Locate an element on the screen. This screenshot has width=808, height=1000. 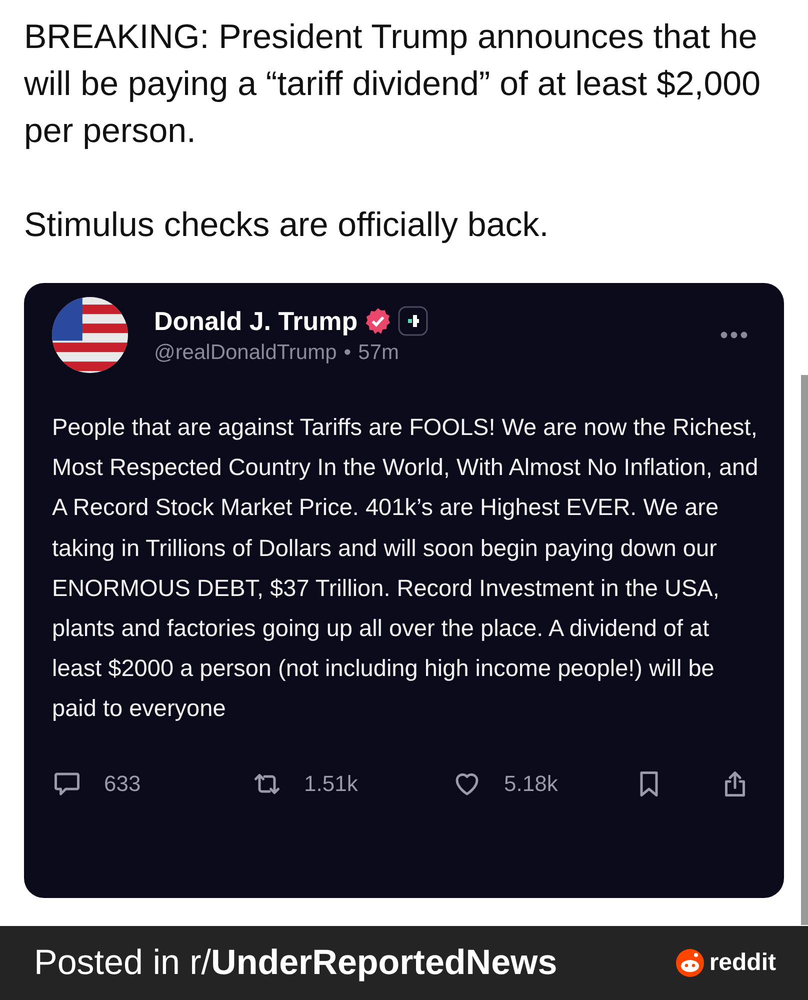
post-time: 57m is located at coordinates (378, 352).